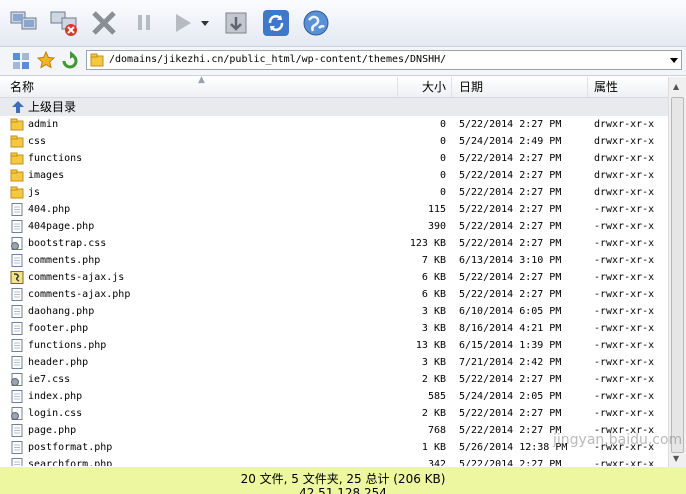 The image size is (686, 494). Describe the element at coordinates (64, 23) in the screenshot. I see `disconnect-icon` at that location.